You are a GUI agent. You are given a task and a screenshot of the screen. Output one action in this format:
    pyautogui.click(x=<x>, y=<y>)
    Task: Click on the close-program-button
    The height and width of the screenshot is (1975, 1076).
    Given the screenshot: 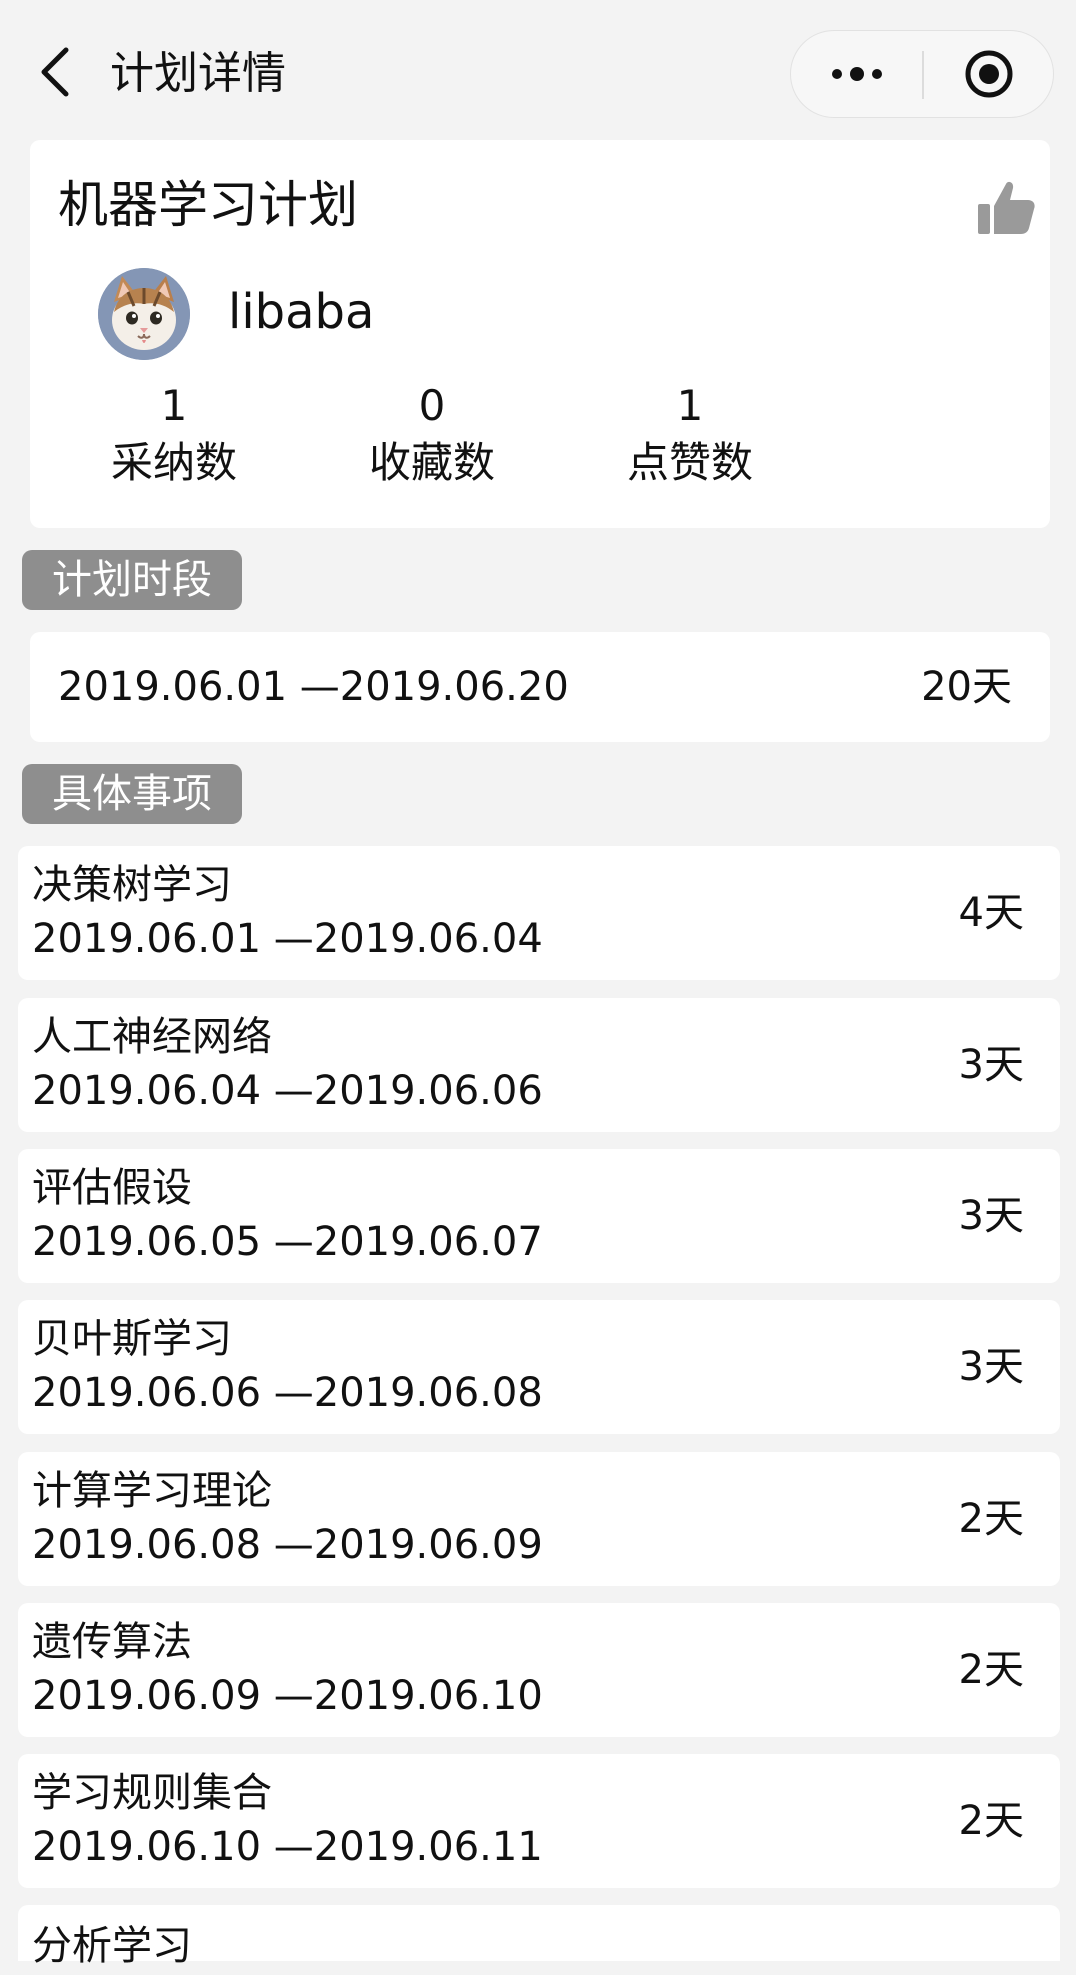 What is the action you would take?
    pyautogui.click(x=989, y=74)
    